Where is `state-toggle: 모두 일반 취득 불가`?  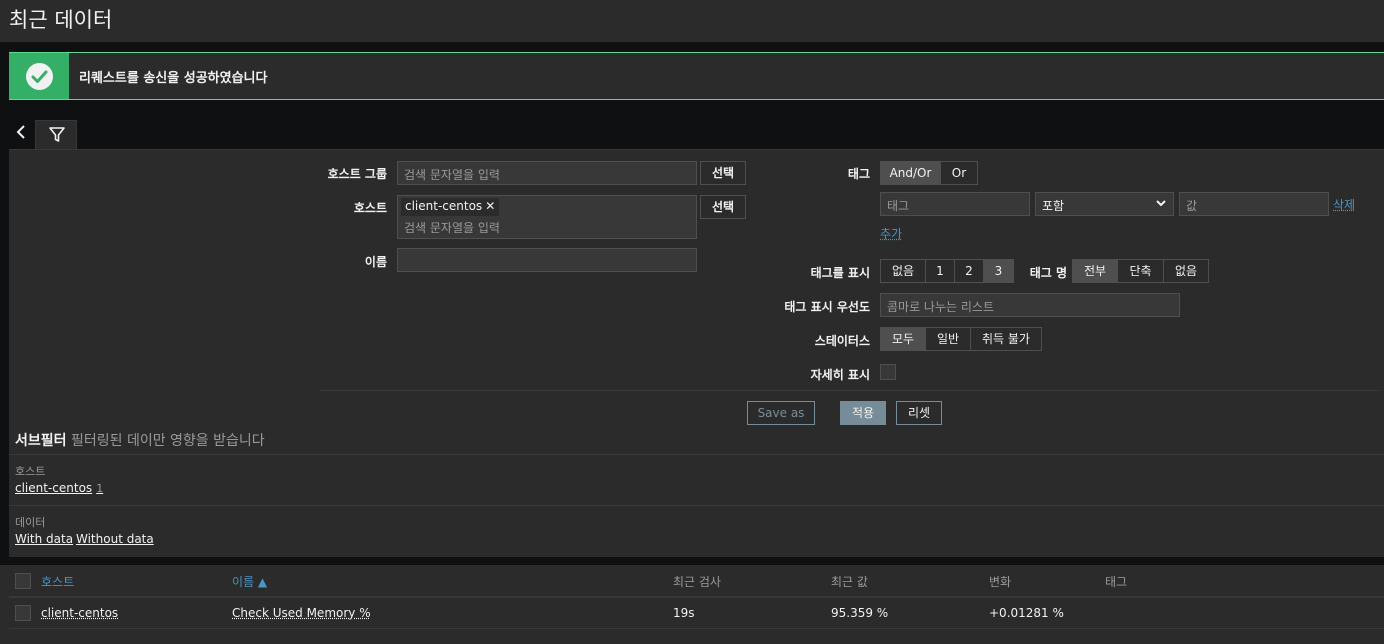 state-toggle: 모두 일반 취득 불가 is located at coordinates (961, 339).